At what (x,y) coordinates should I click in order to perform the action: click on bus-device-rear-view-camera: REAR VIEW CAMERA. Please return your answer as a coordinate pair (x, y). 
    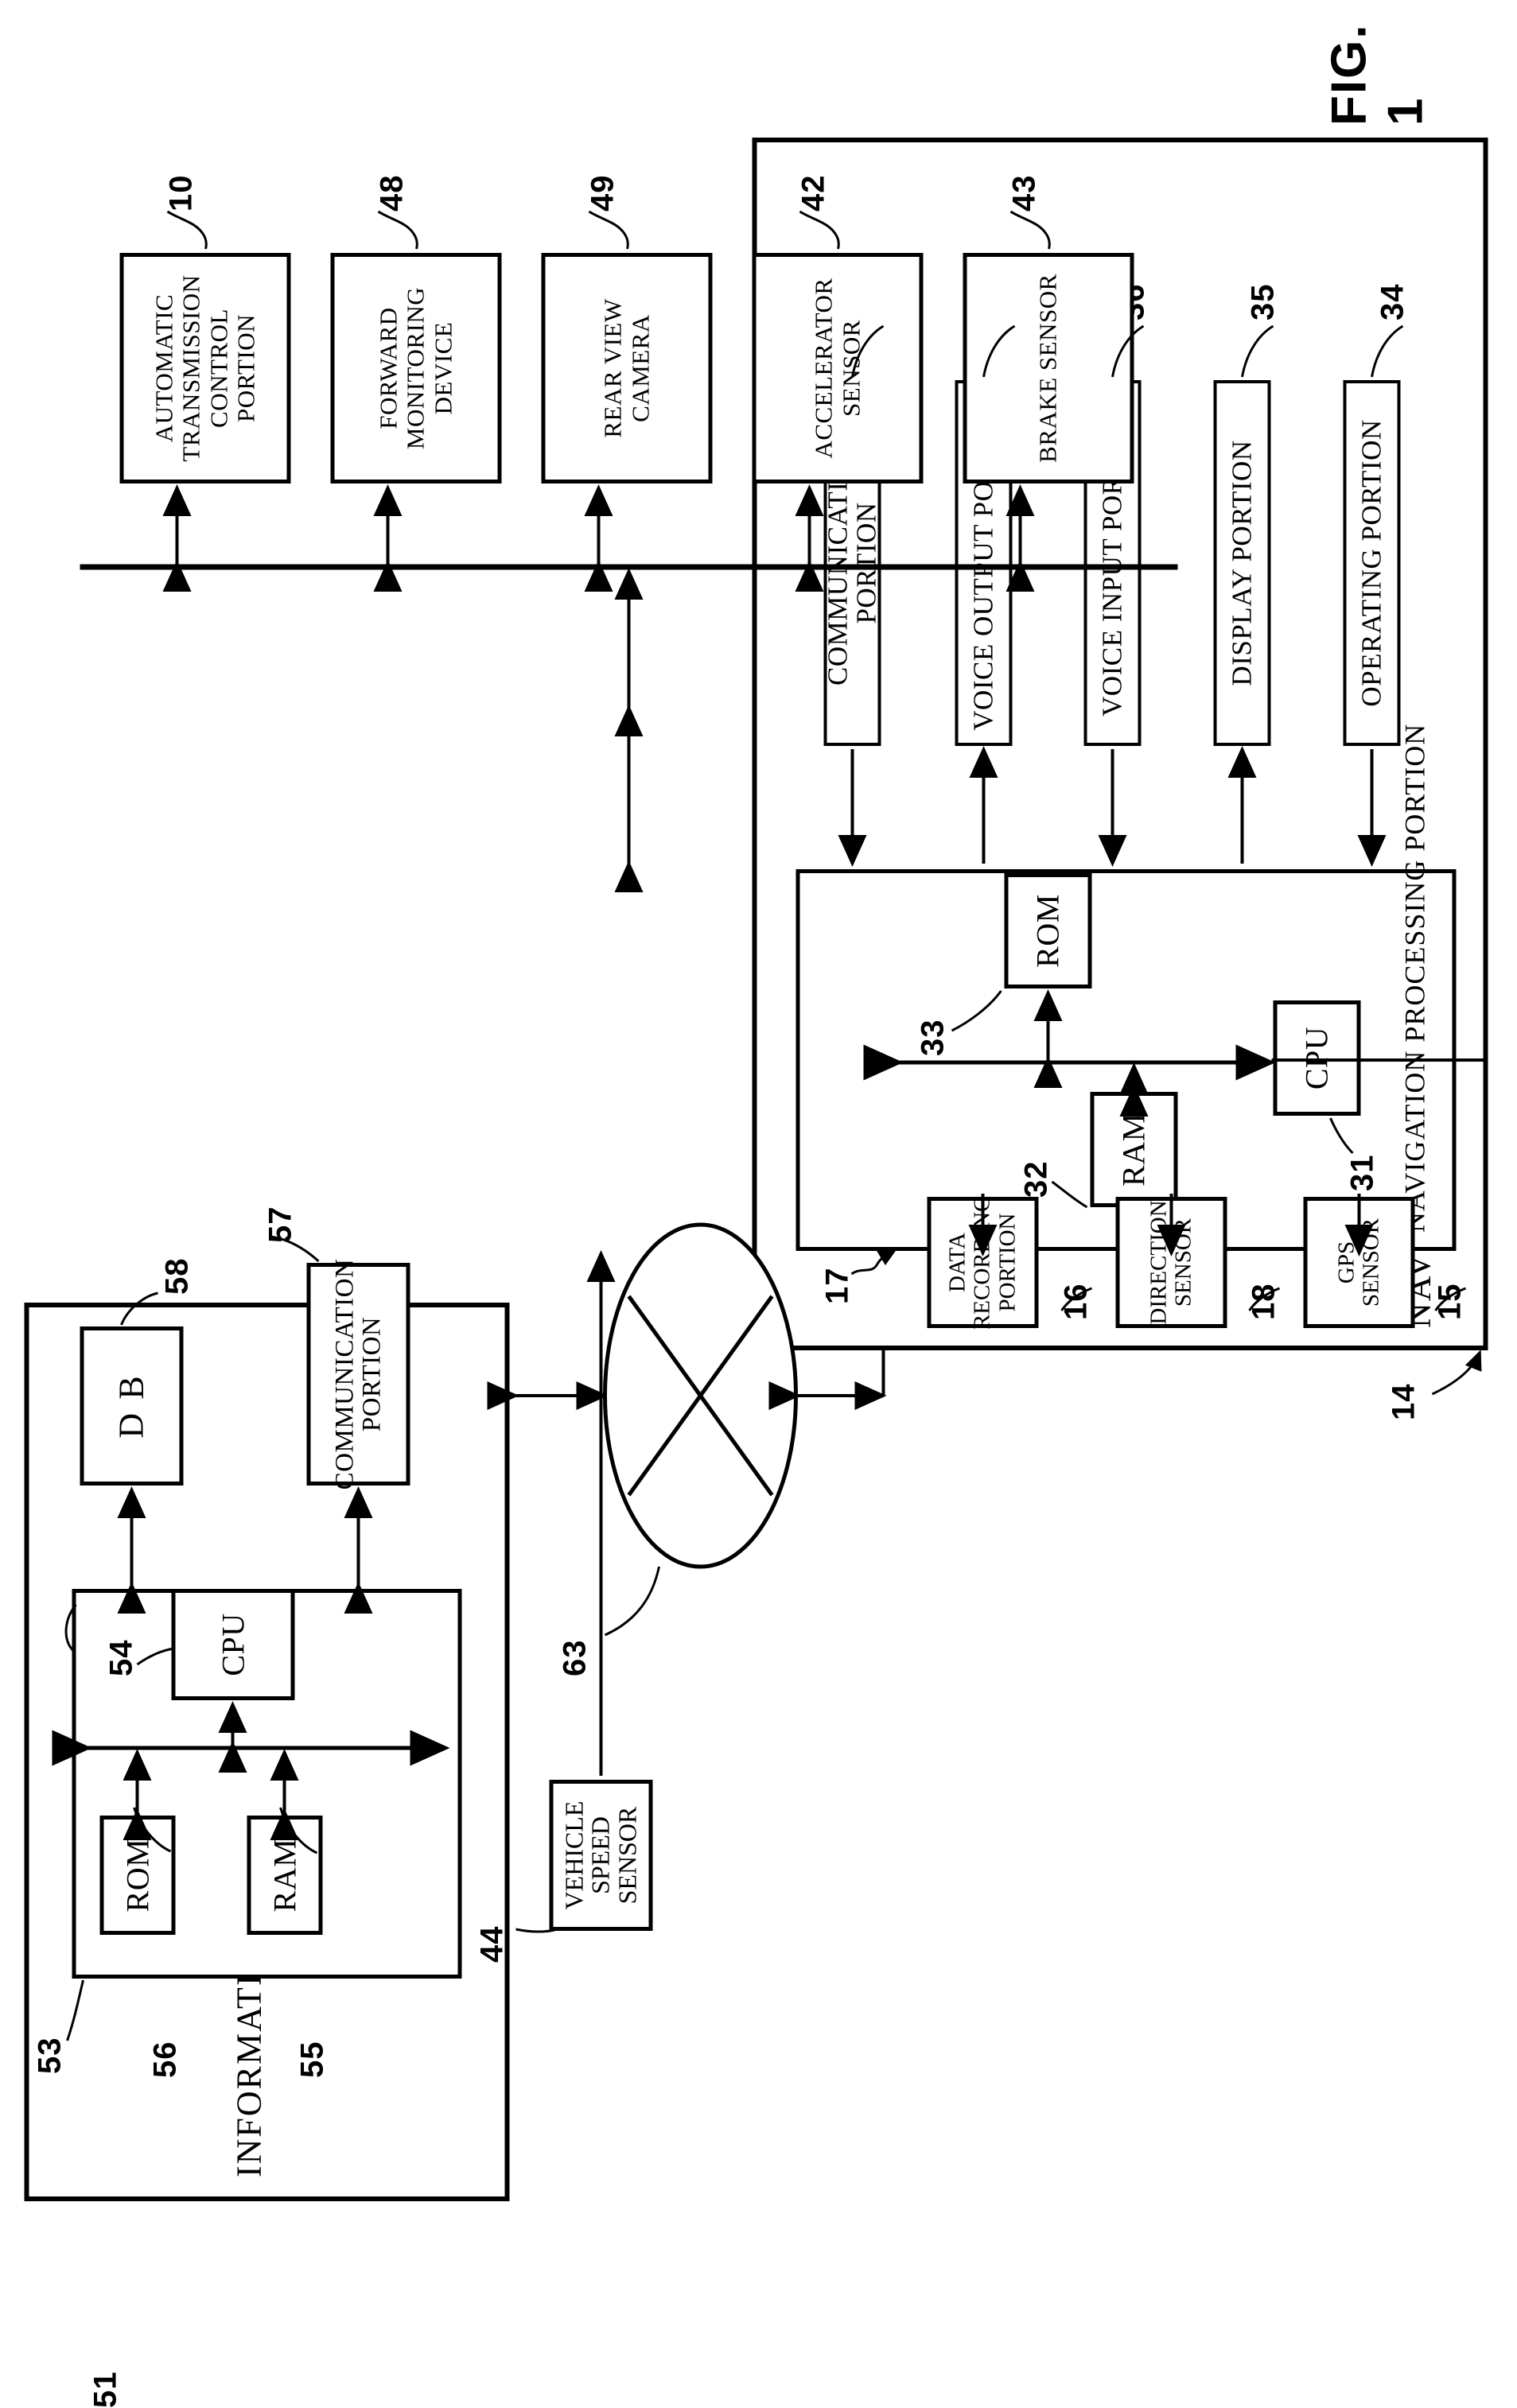
    Looking at the image, I should click on (626, 368).